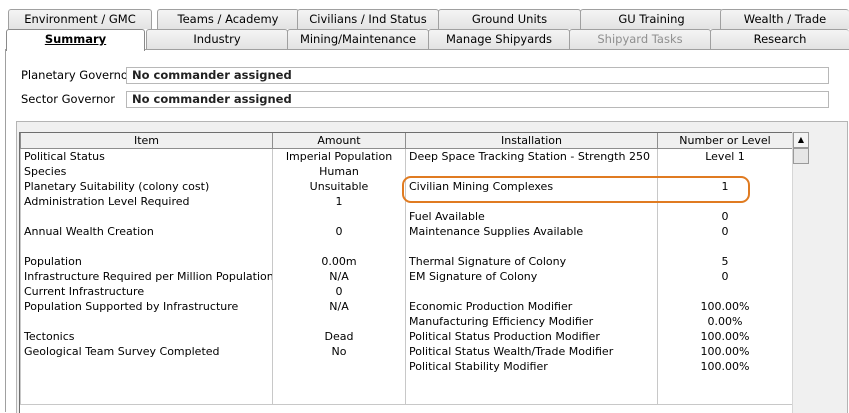  I want to click on table-cell: Dead, so click(339, 336).